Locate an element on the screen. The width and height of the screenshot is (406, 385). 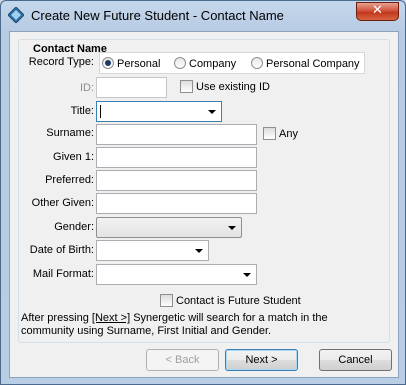
future-student-box is located at coordinates (166, 300).